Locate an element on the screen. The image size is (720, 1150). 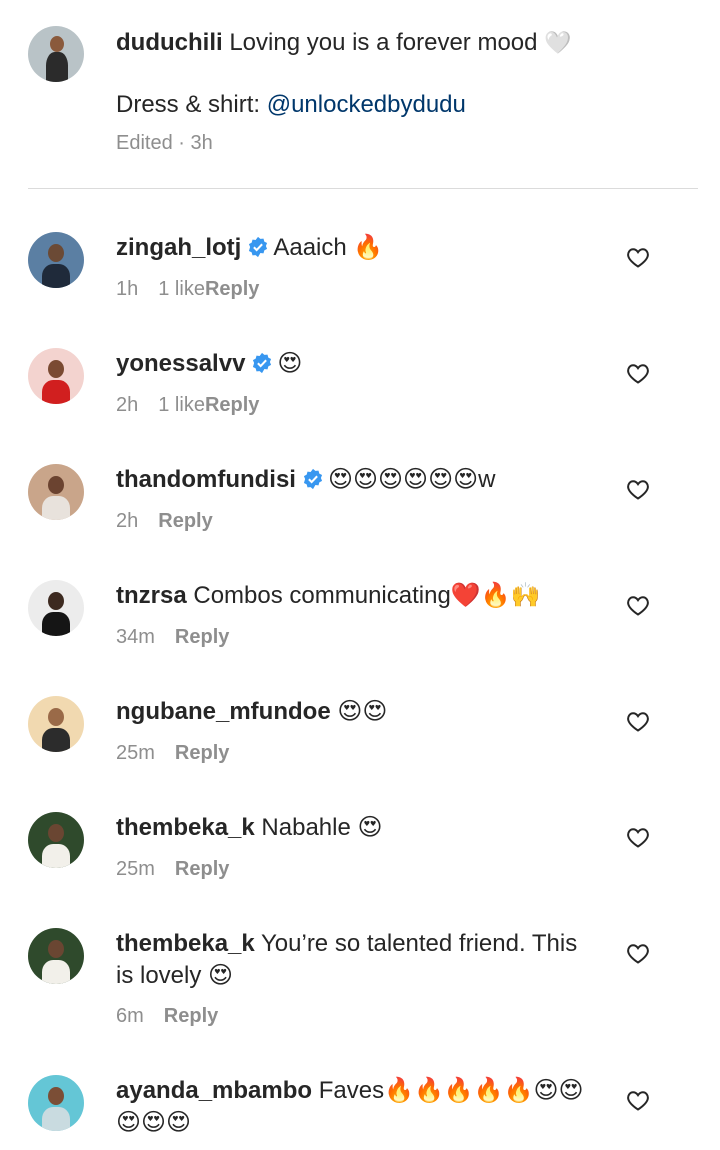
caption-body: Loving you is a forever mood is located at coordinates (383, 42).